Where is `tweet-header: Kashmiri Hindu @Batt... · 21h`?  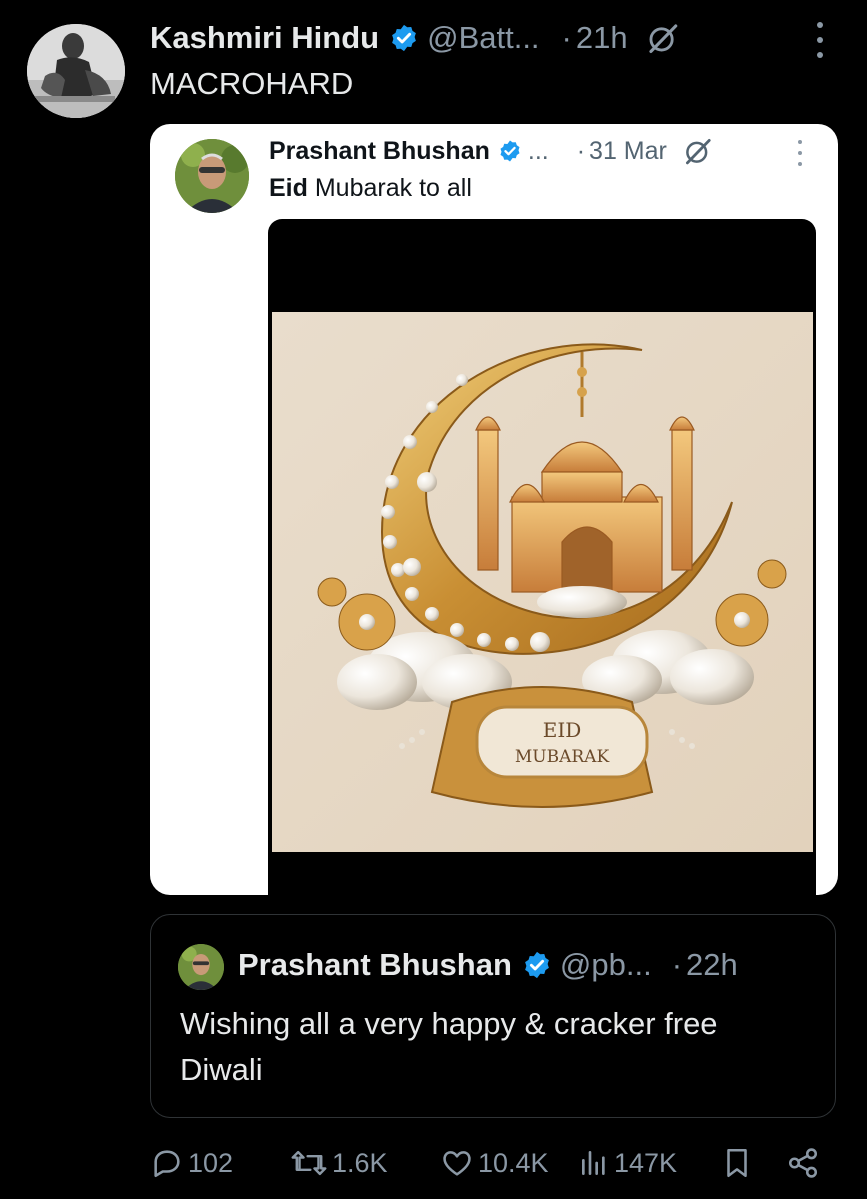
tweet-header: Kashmiri Hindu @Batt... · 21h is located at coordinates (500, 38).